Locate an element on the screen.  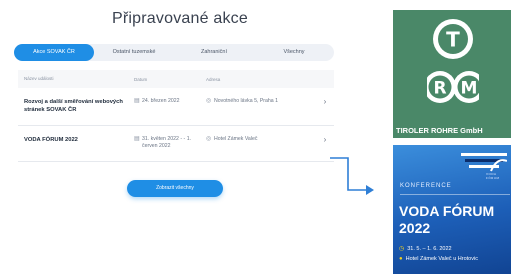
ad-date: ◷ 31. 5. – 1. 6. 2022 is located at coordinates (425, 248).